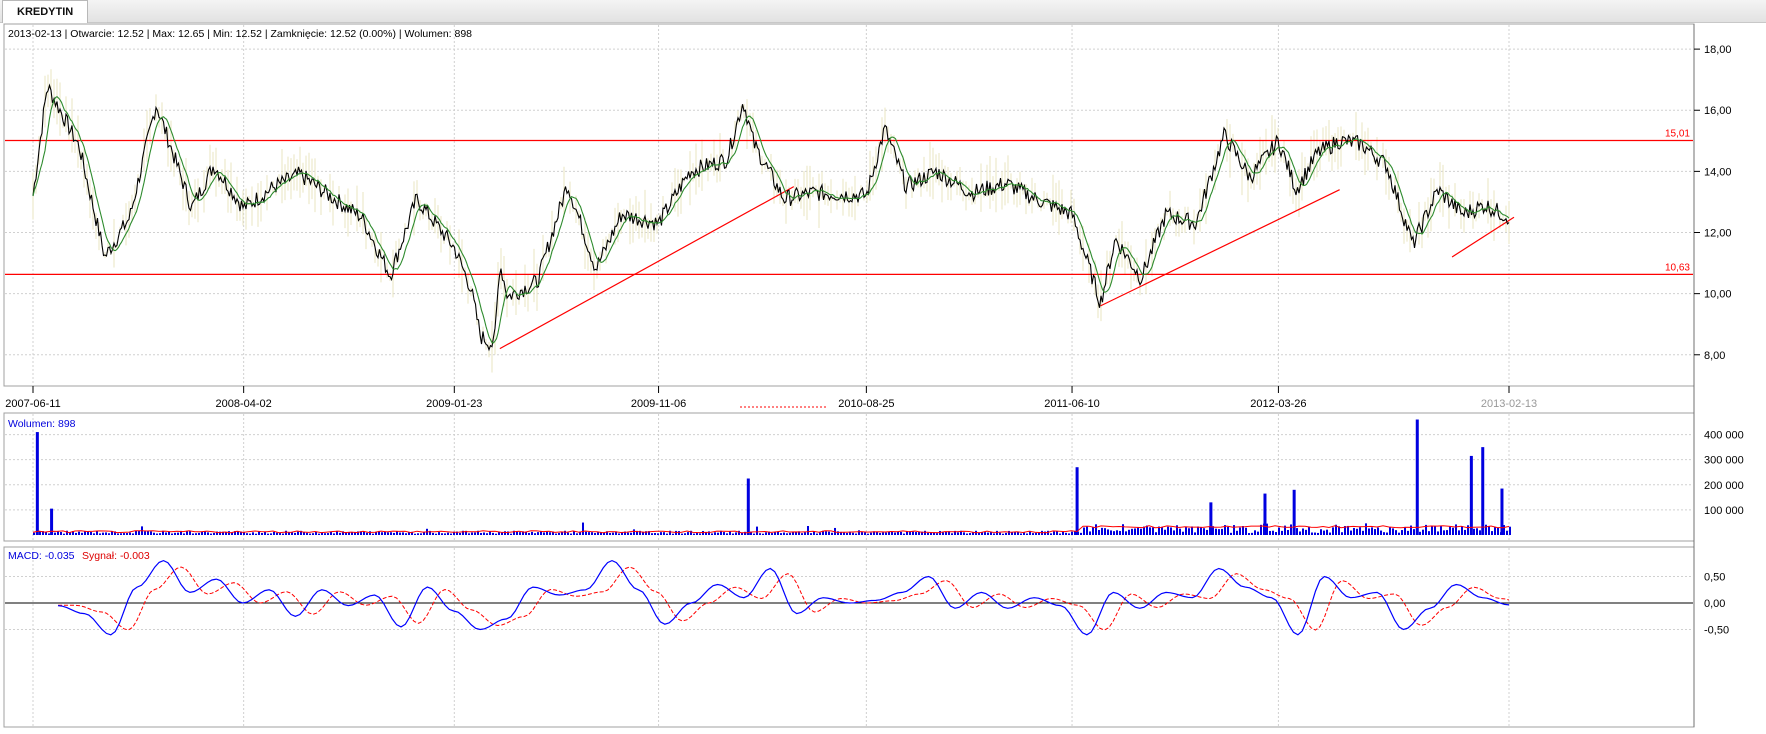  Describe the element at coordinates (41, 556) in the screenshot. I see `macd-label: MACD: -0.035` at that location.